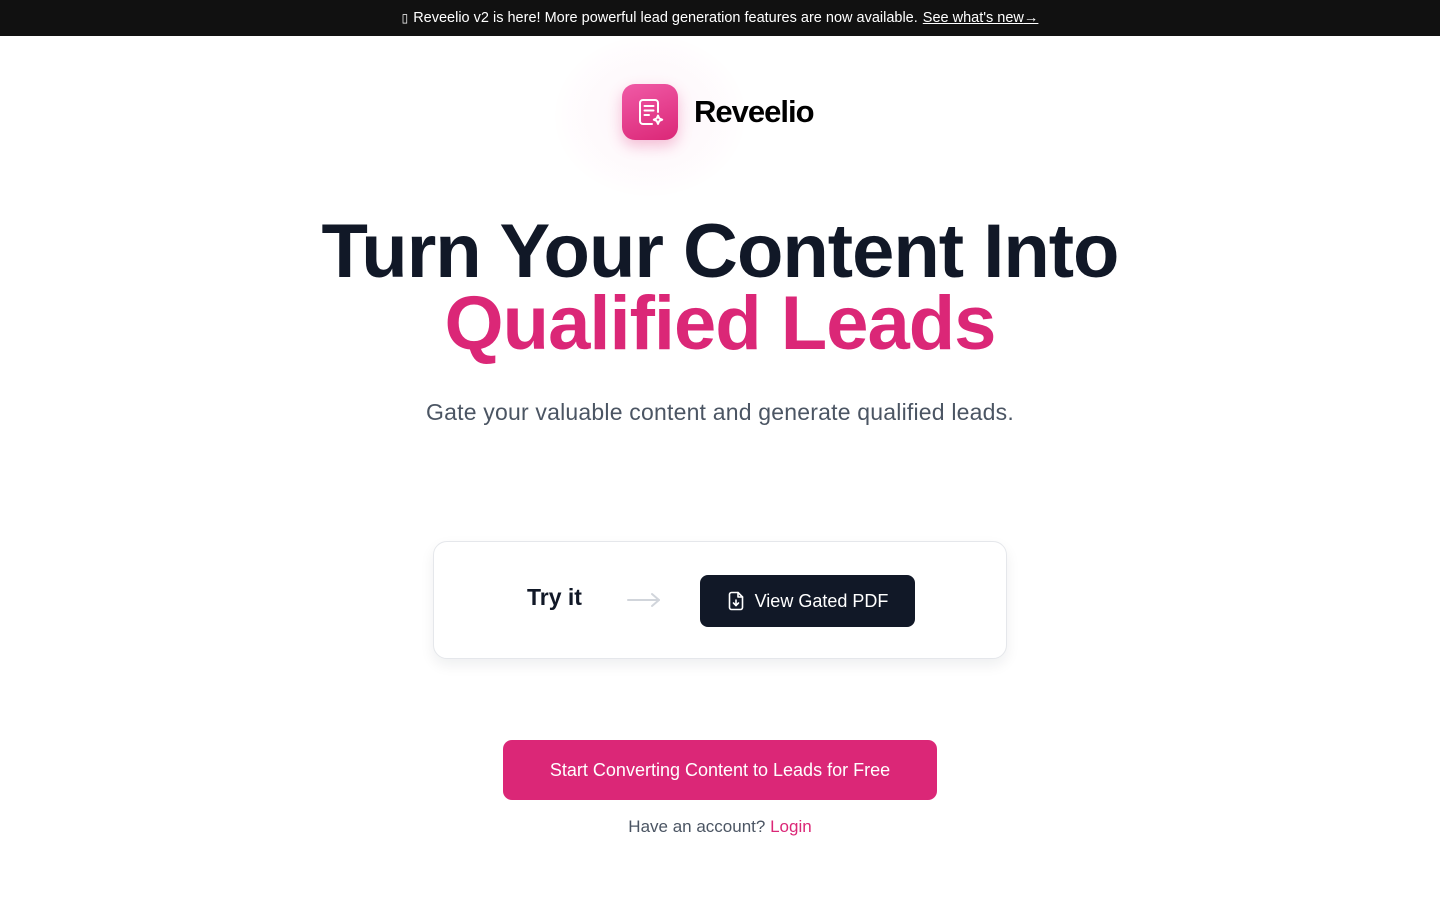  Describe the element at coordinates (720, 251) in the screenshot. I see `hero-title-line1: Turn Your Content Into` at that location.